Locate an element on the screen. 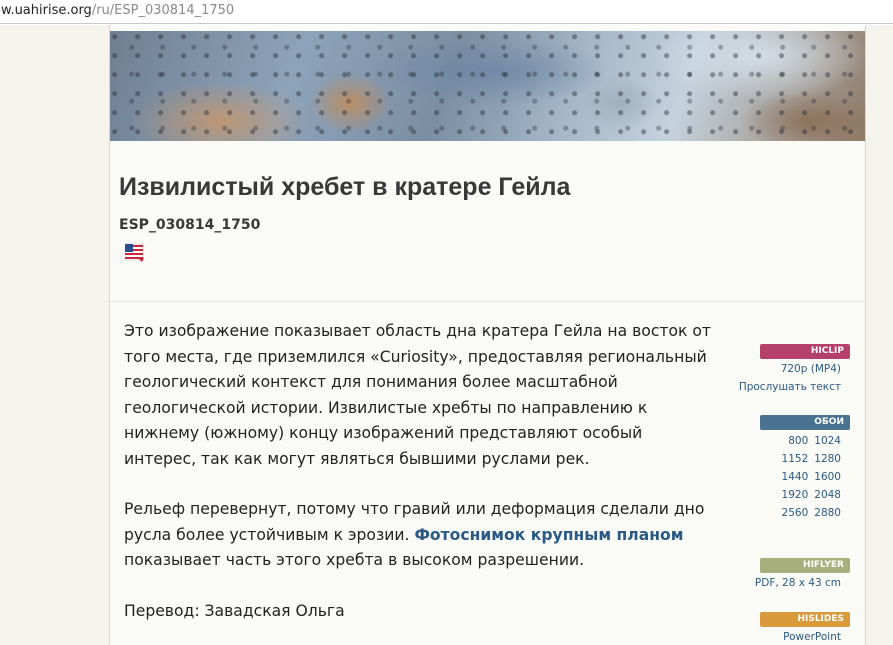 The width and height of the screenshot is (893, 645). wallpaper-1920-link: 1920 is located at coordinates (795, 495).